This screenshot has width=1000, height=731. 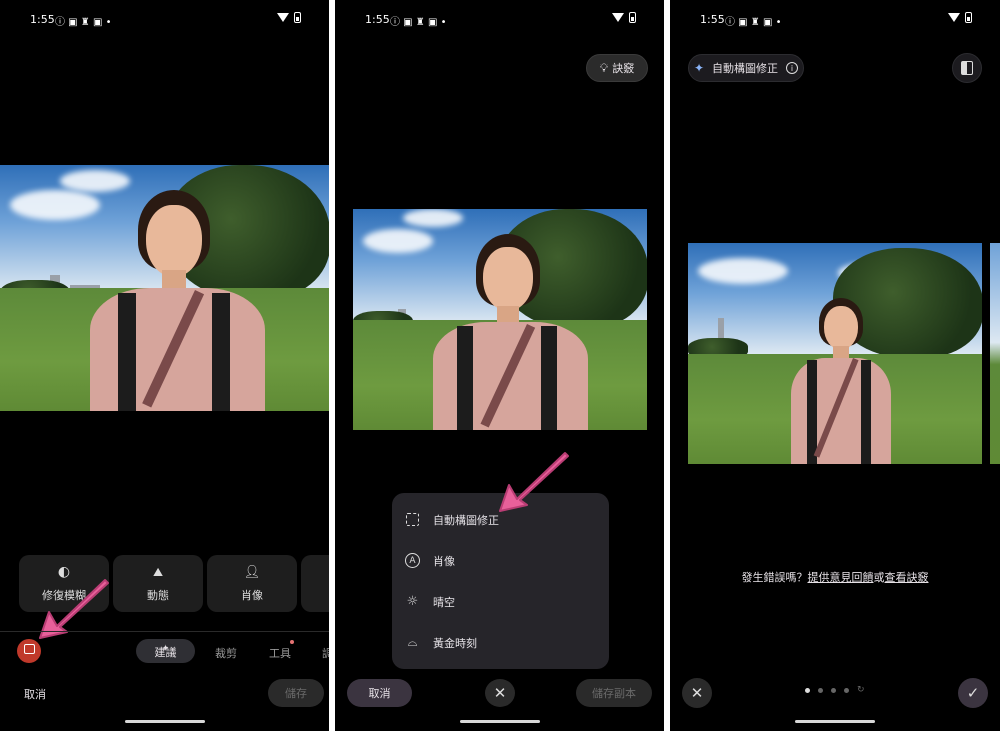 What do you see at coordinates (280, 653) in the screenshot?
I see `tab-tools: 工具` at bounding box center [280, 653].